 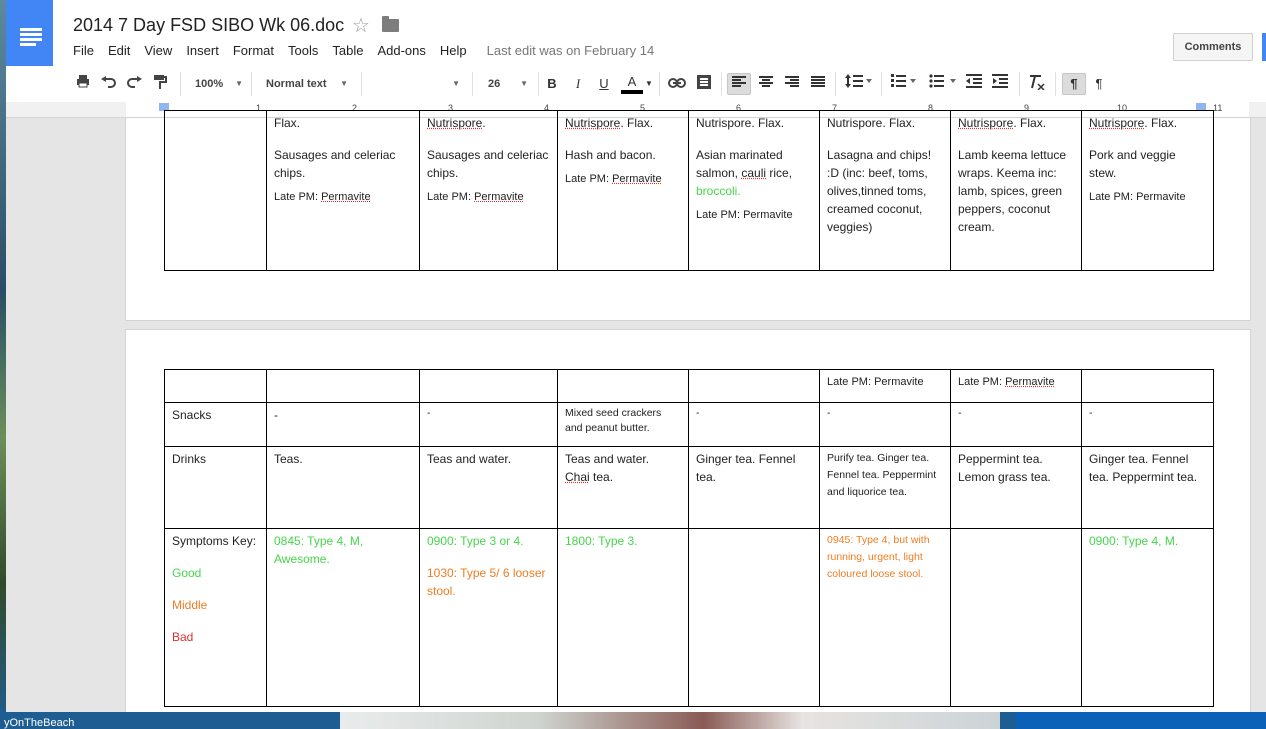 I want to click on comment-icon, so click(x=704, y=84).